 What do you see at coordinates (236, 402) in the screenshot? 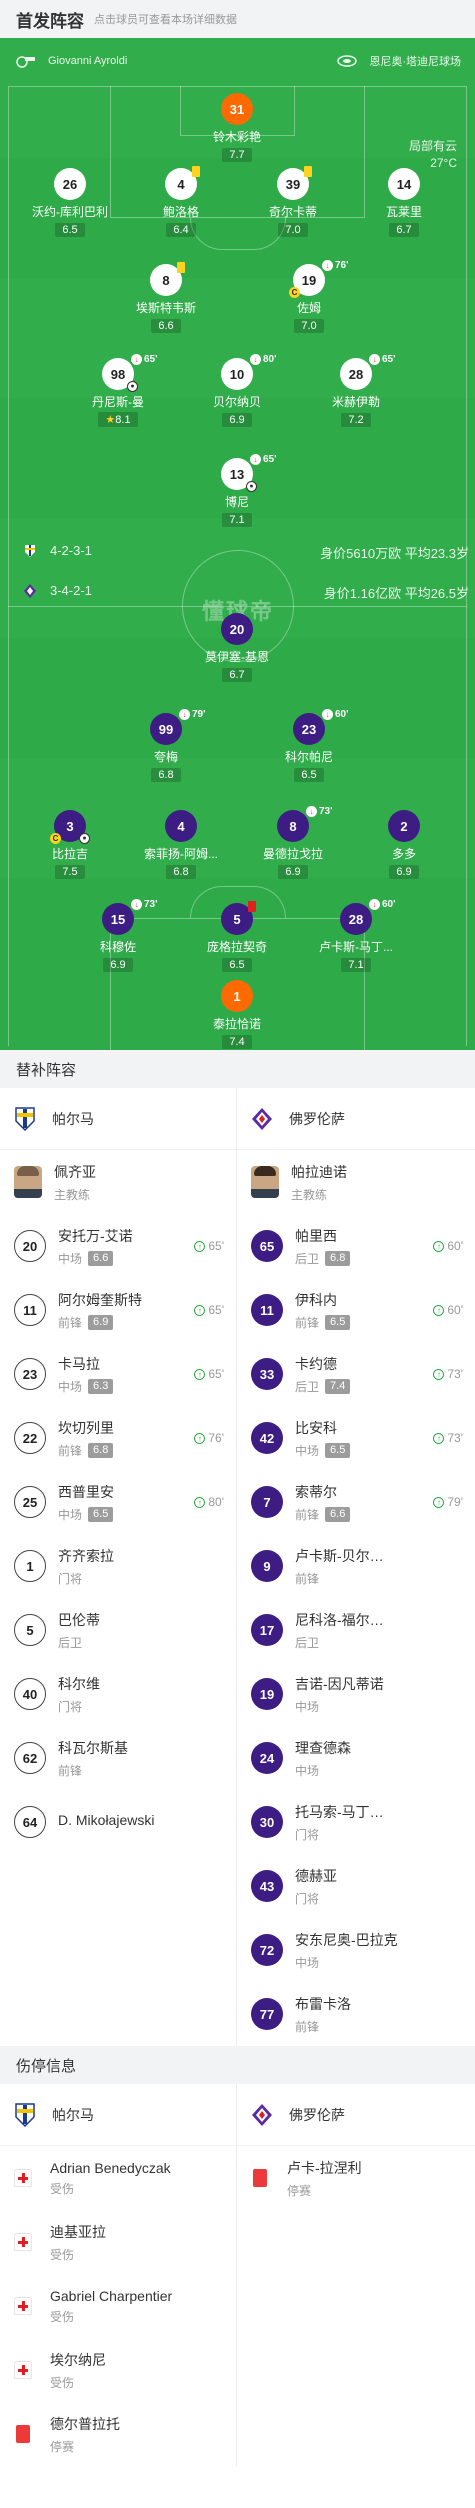
I see `player-name: 贝尔纳贝` at bounding box center [236, 402].